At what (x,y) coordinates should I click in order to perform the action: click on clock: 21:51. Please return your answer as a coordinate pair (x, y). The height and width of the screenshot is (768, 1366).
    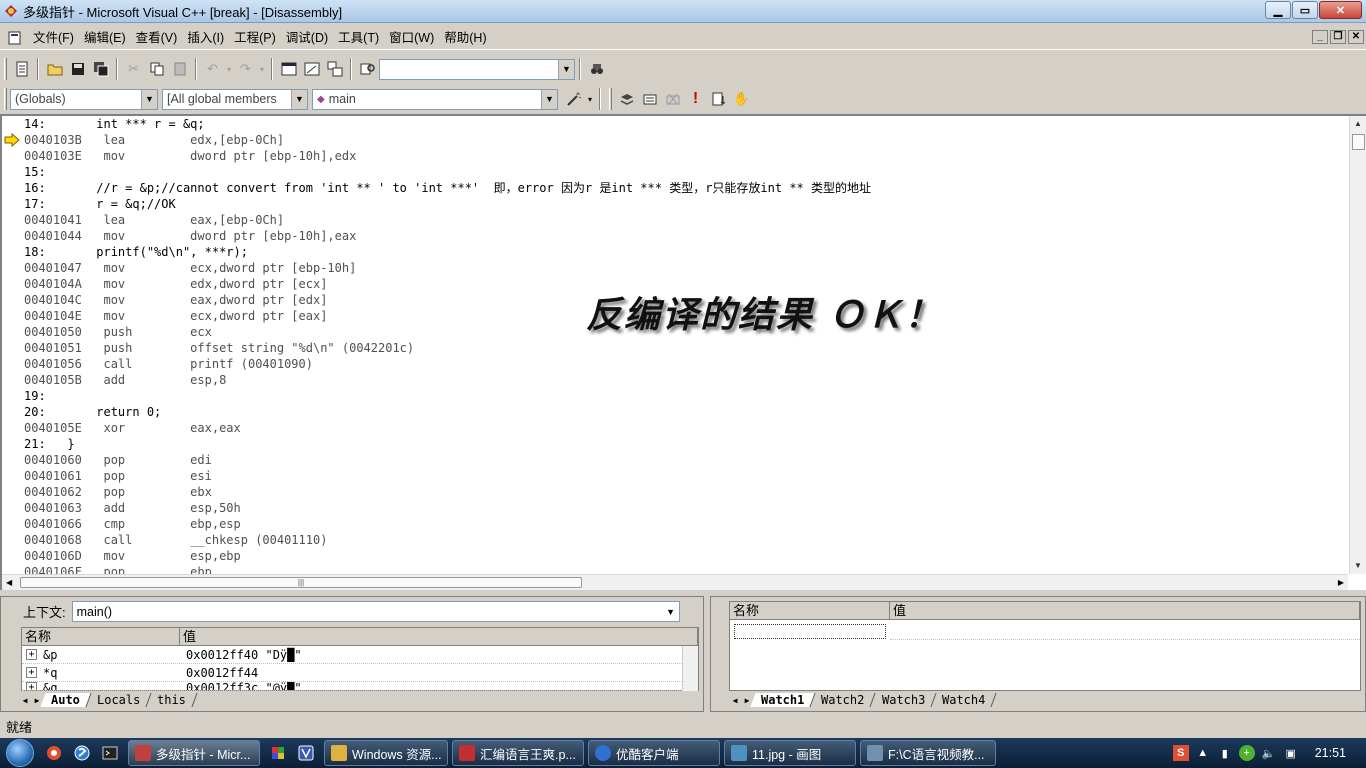
    Looking at the image, I should click on (1330, 753).